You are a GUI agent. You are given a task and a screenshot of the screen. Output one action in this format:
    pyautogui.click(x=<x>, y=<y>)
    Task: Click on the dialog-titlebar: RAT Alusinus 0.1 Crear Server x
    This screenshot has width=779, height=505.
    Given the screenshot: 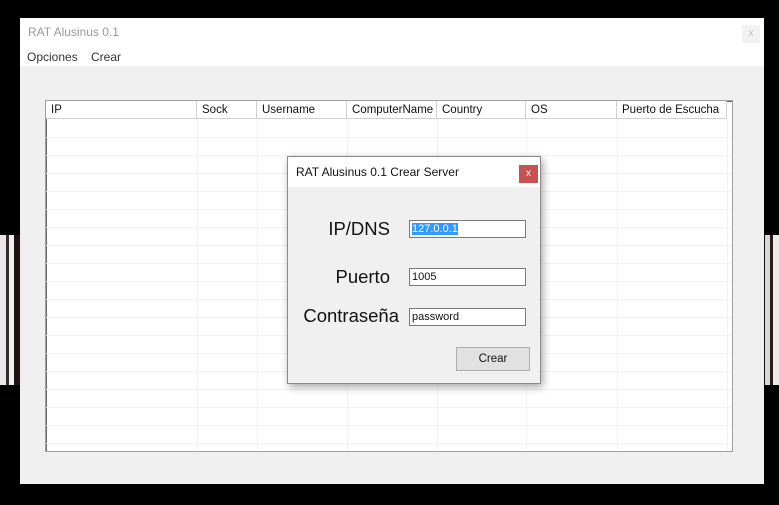 What is the action you would take?
    pyautogui.click(x=414, y=172)
    